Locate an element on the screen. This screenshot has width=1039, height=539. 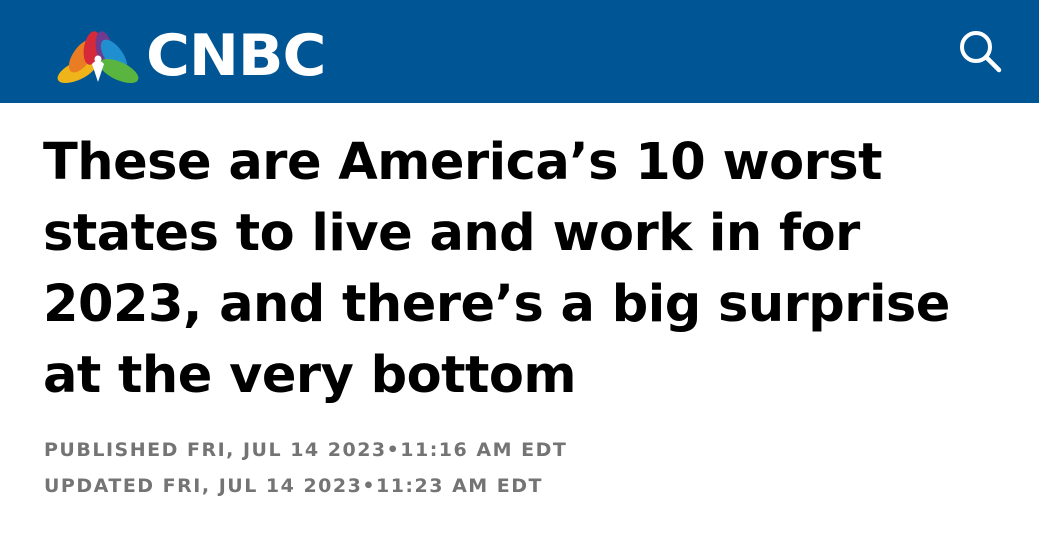
cnbc-logo: CNBC is located at coordinates (190, 56).